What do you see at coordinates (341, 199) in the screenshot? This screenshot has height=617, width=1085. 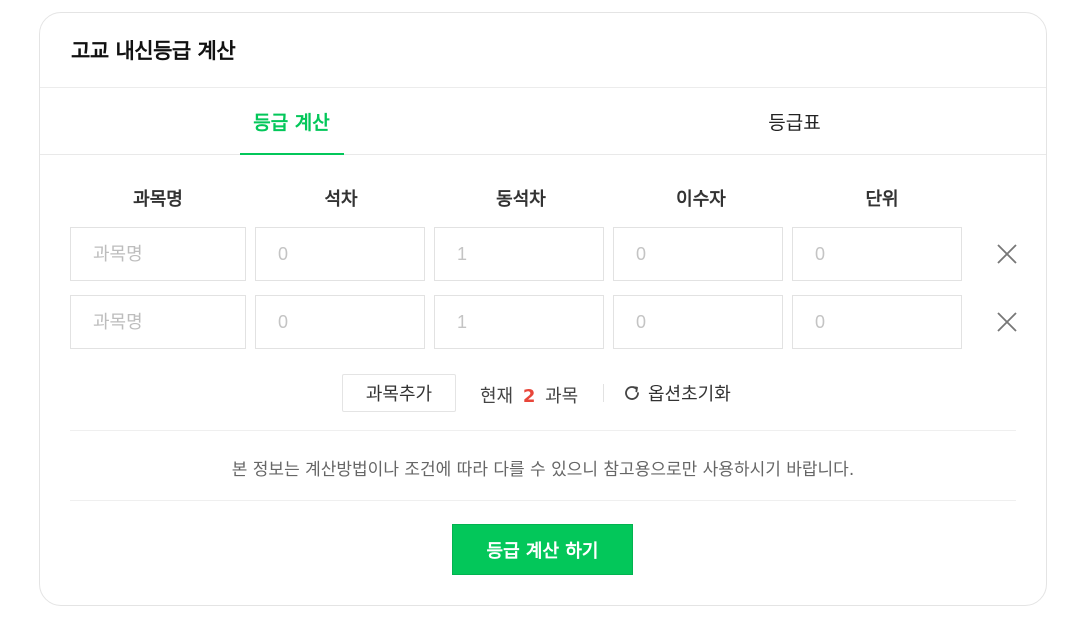 I see `column-header-rank: 석차` at bounding box center [341, 199].